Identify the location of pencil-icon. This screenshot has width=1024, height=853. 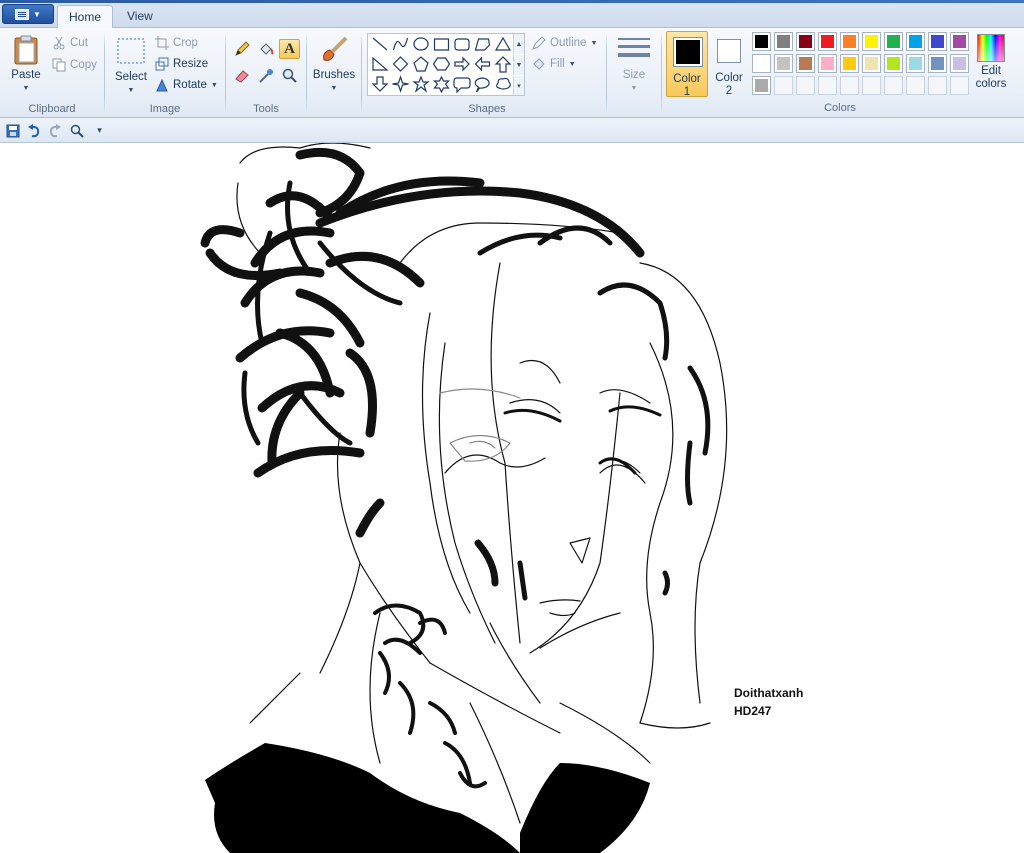
(241, 49).